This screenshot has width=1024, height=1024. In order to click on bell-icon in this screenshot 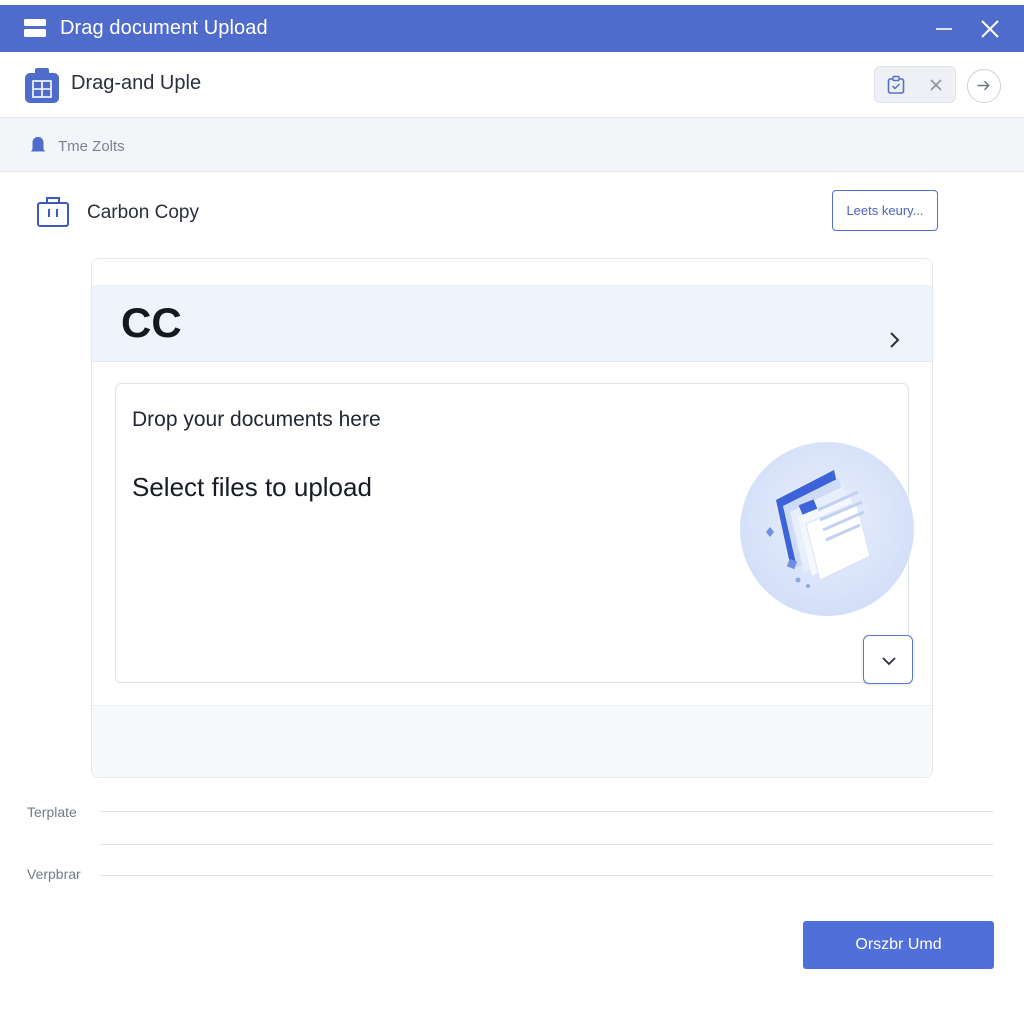, I will do `click(38, 144)`.